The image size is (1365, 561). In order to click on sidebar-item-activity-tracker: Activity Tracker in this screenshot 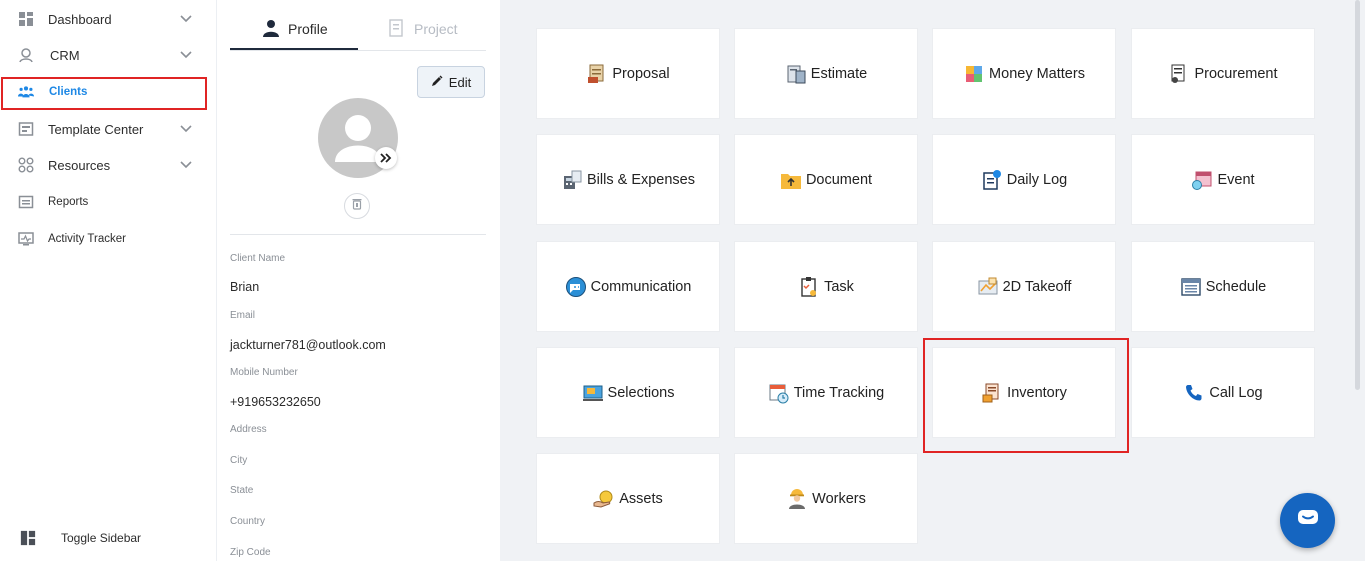, I will do `click(103, 239)`.